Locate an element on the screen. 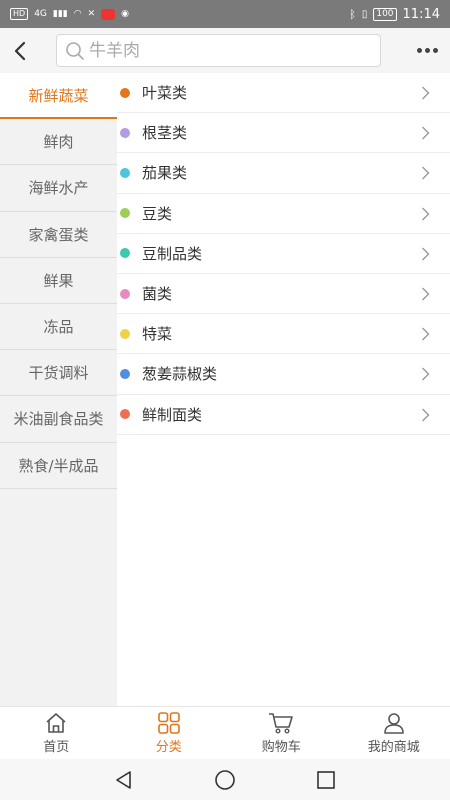  list-item-label: 葱姜蒜椒类 is located at coordinates (180, 374).